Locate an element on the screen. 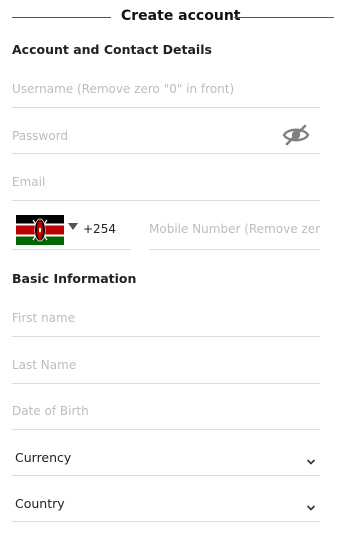 The image size is (348, 541). mobile-placeholder: Mobile Number (Remove zero "0" in front) is located at coordinates (234, 229).